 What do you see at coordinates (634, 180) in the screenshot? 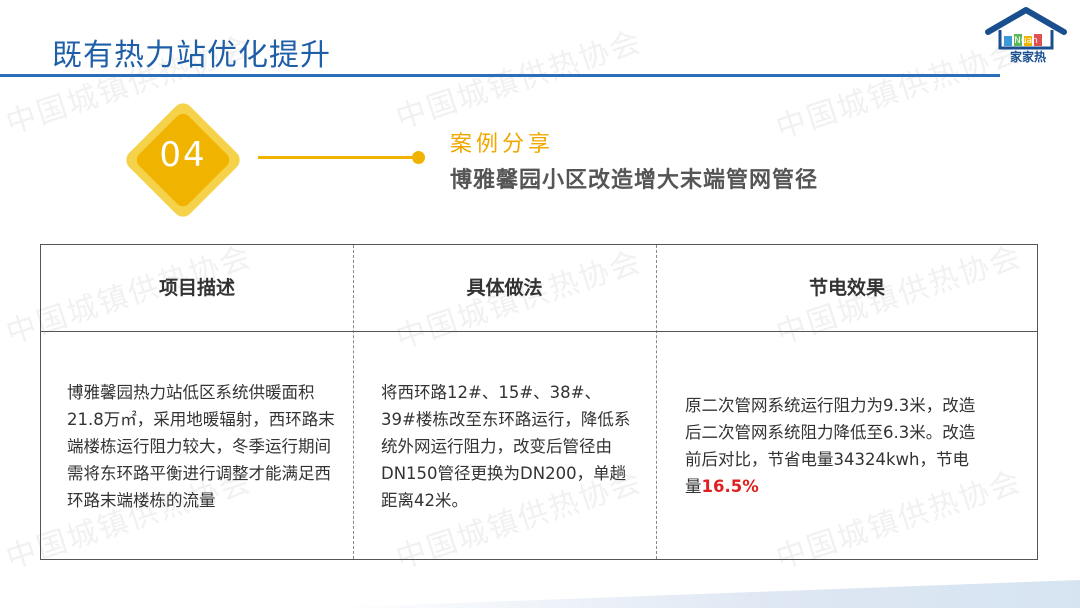
I see `case-title: 博雅馨园小区改造增大末端管网管径` at bounding box center [634, 180].